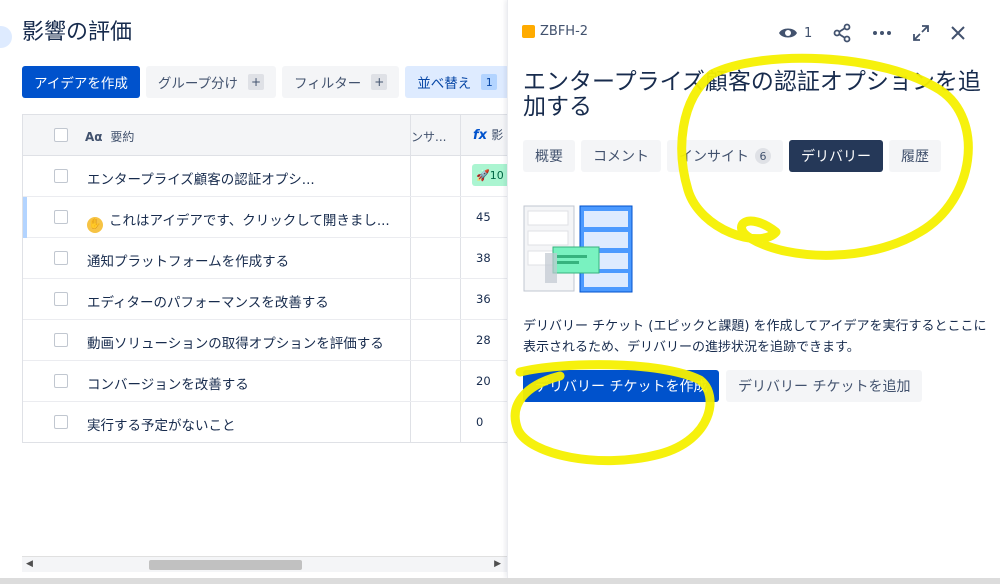  What do you see at coordinates (168, 385) in the screenshot?
I see `row-summary: コンバージョンを改善する` at bounding box center [168, 385].